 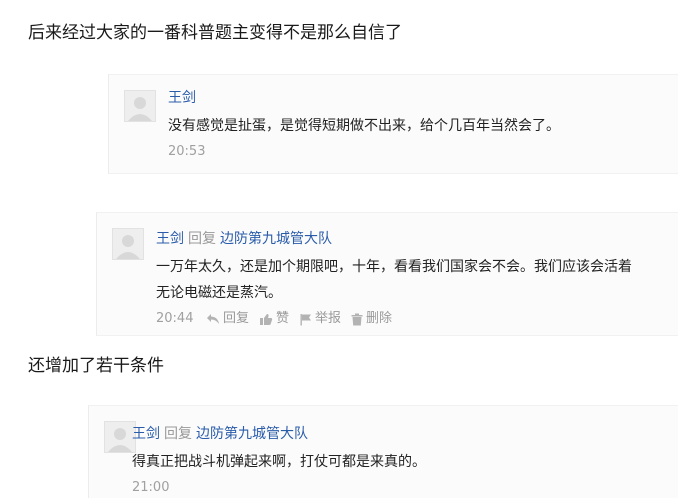 What do you see at coordinates (236, 318) in the screenshot?
I see `reply-label: 回复` at bounding box center [236, 318].